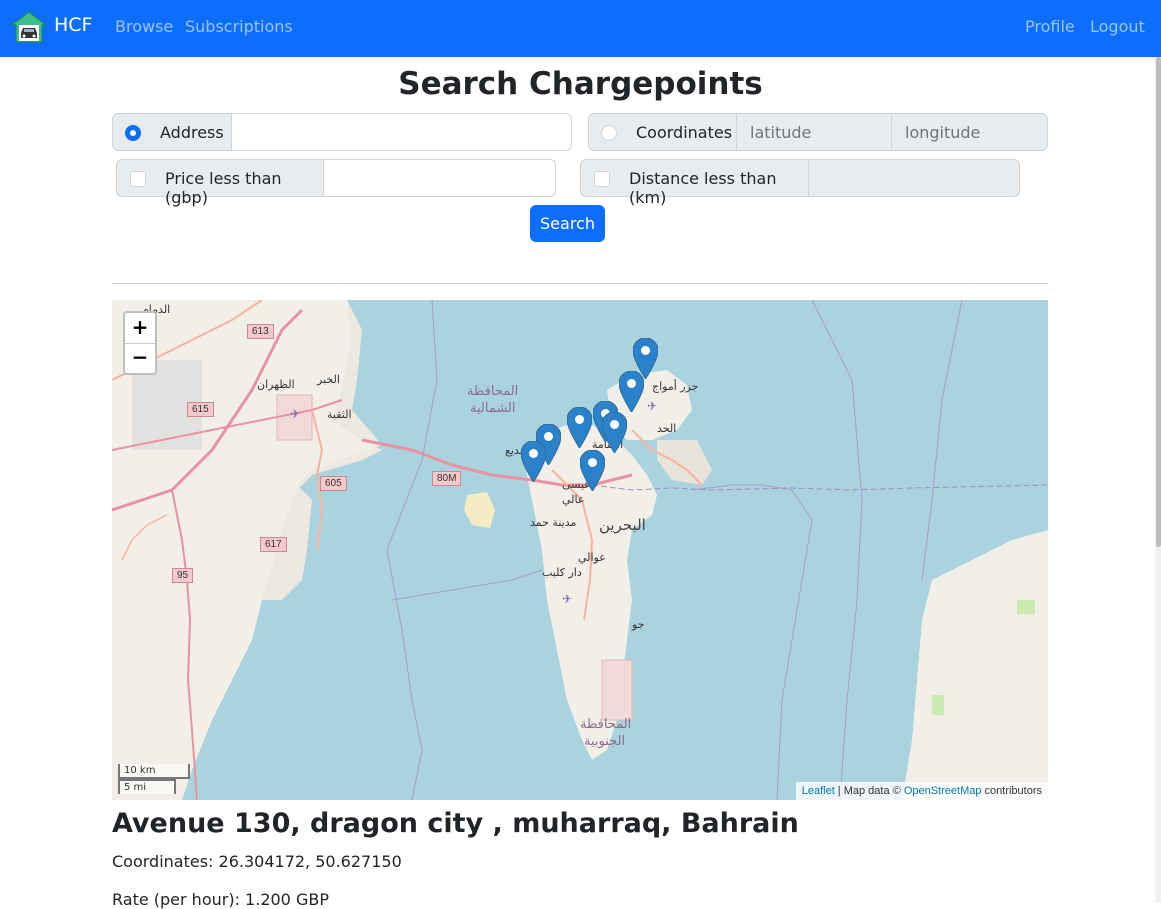  I want to click on zoom-control: + −, so click(140, 343).